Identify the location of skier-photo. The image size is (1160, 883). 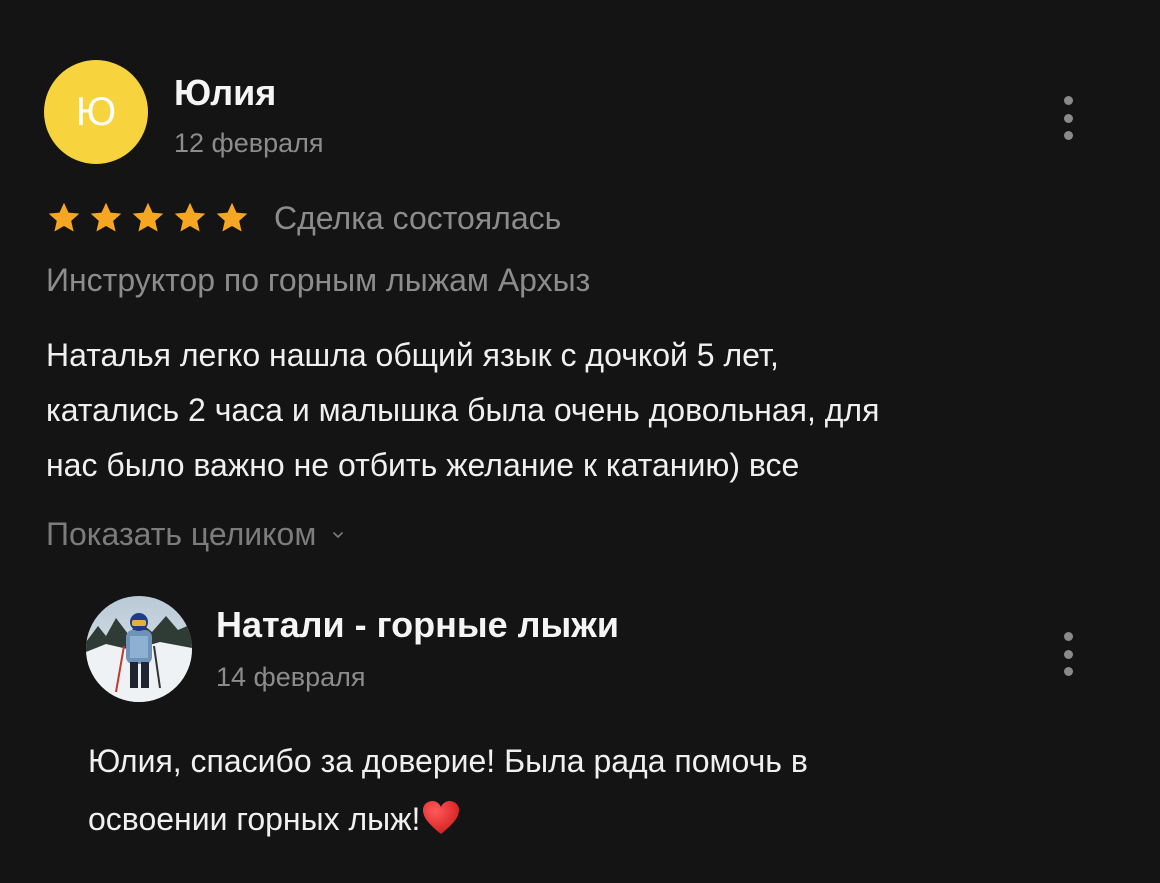
(139, 649).